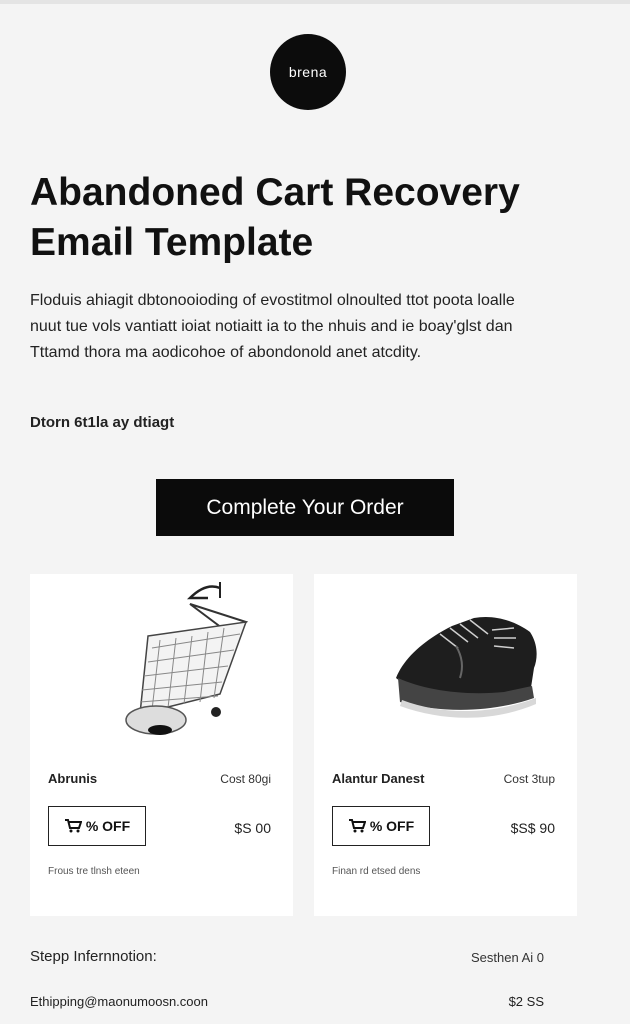 This screenshot has height=1024, width=630. Describe the element at coordinates (93, 956) in the screenshot. I see `shipping-heading: Stepp Infernnotion:` at that location.